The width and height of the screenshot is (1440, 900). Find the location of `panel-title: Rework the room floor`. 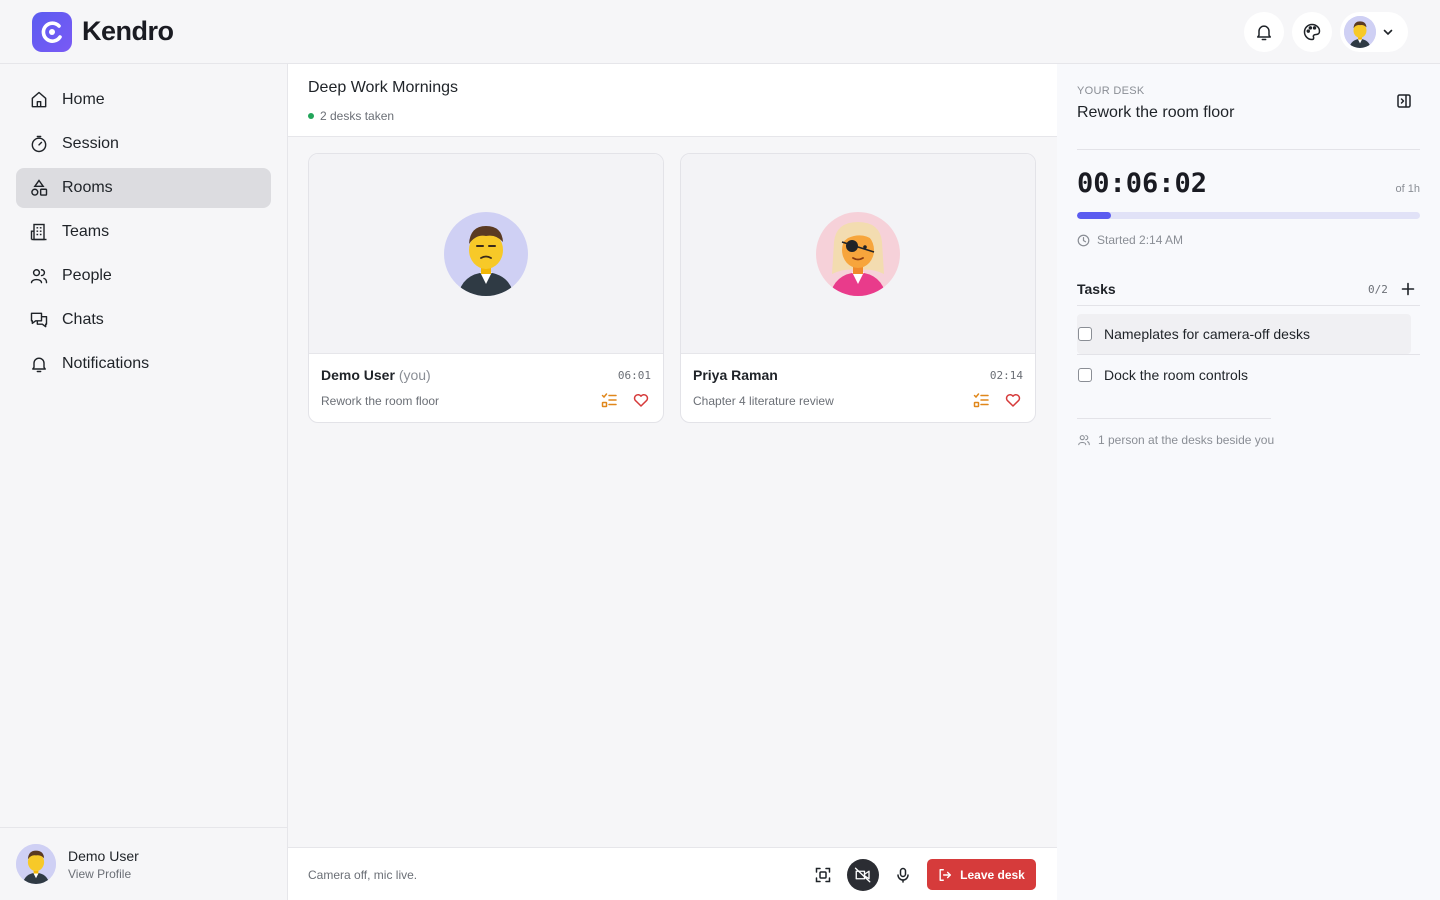

panel-title: Rework the room floor is located at coordinates (1156, 112).